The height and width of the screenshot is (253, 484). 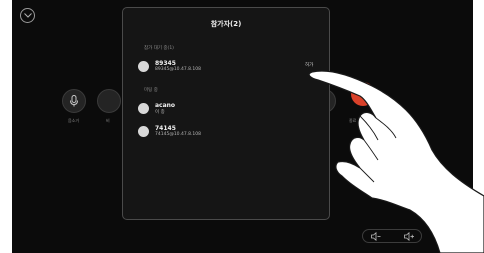 I want to click on participant-name: acano, so click(x=165, y=105).